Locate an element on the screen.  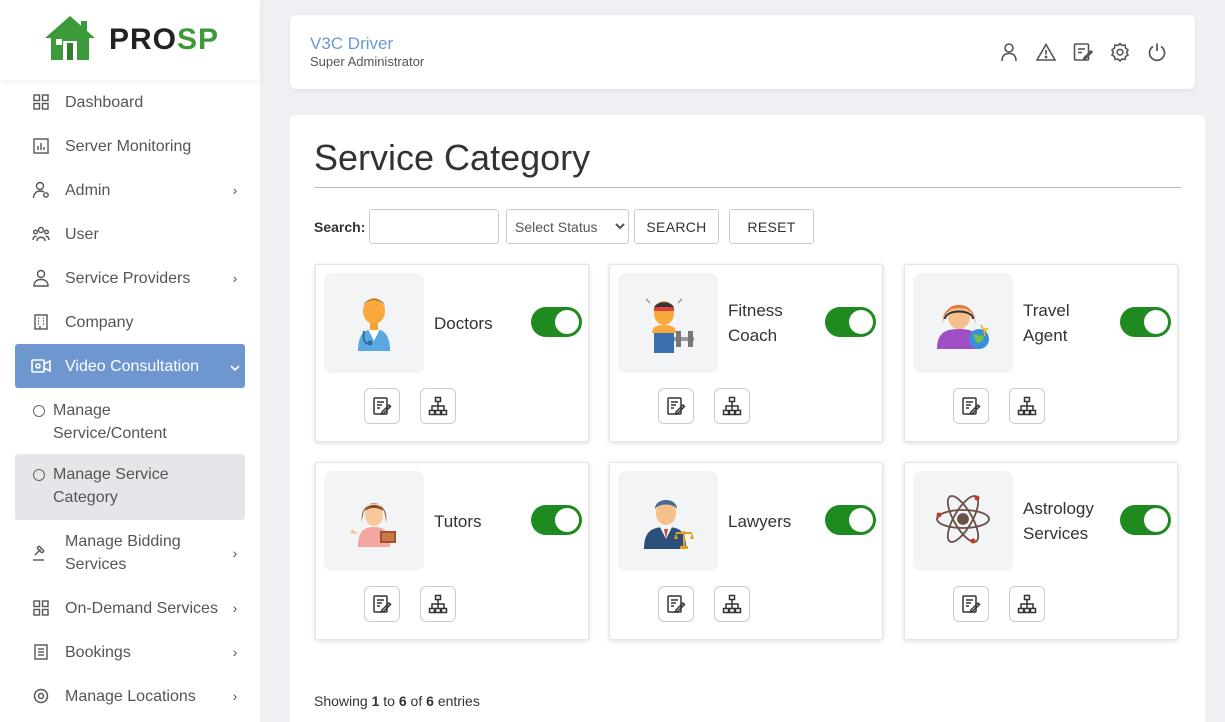
sidebar-item-manage-bidding-services: Manage Bidding Services › is located at coordinates (130, 553).